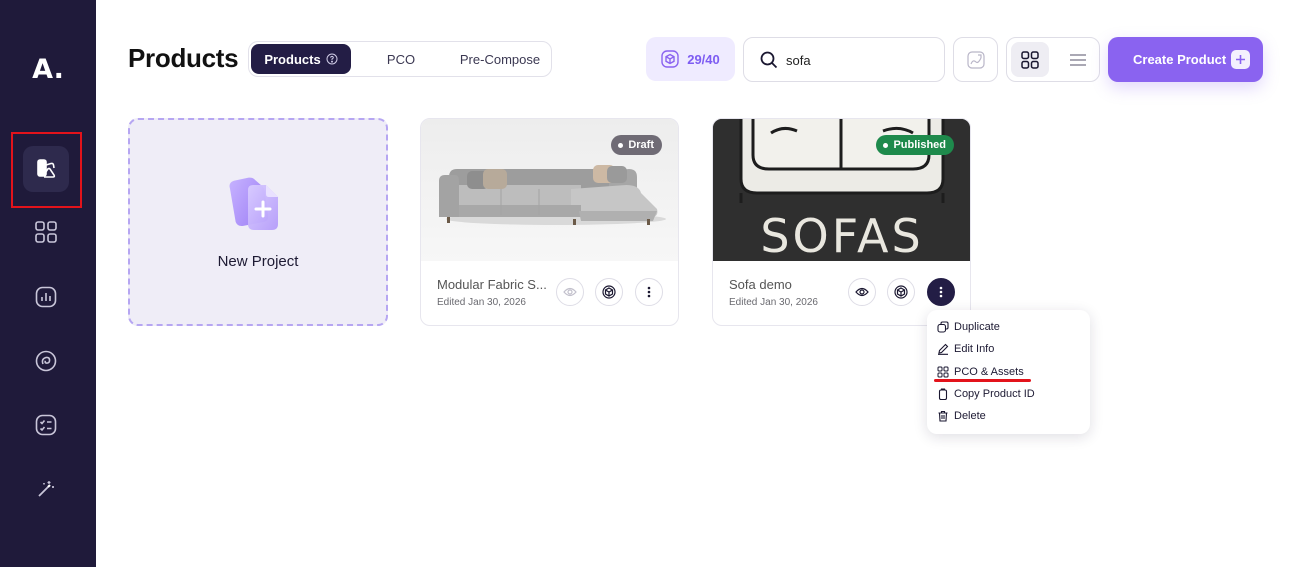  Describe the element at coordinates (943, 349) in the screenshot. I see `pencil-icon` at that location.